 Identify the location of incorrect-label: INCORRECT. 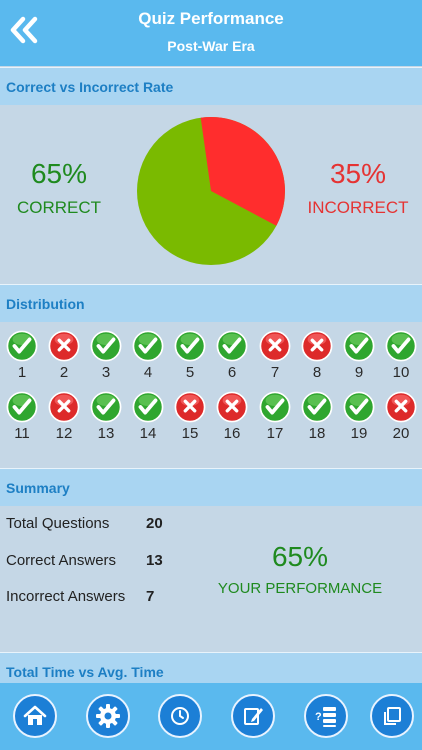
(358, 207).